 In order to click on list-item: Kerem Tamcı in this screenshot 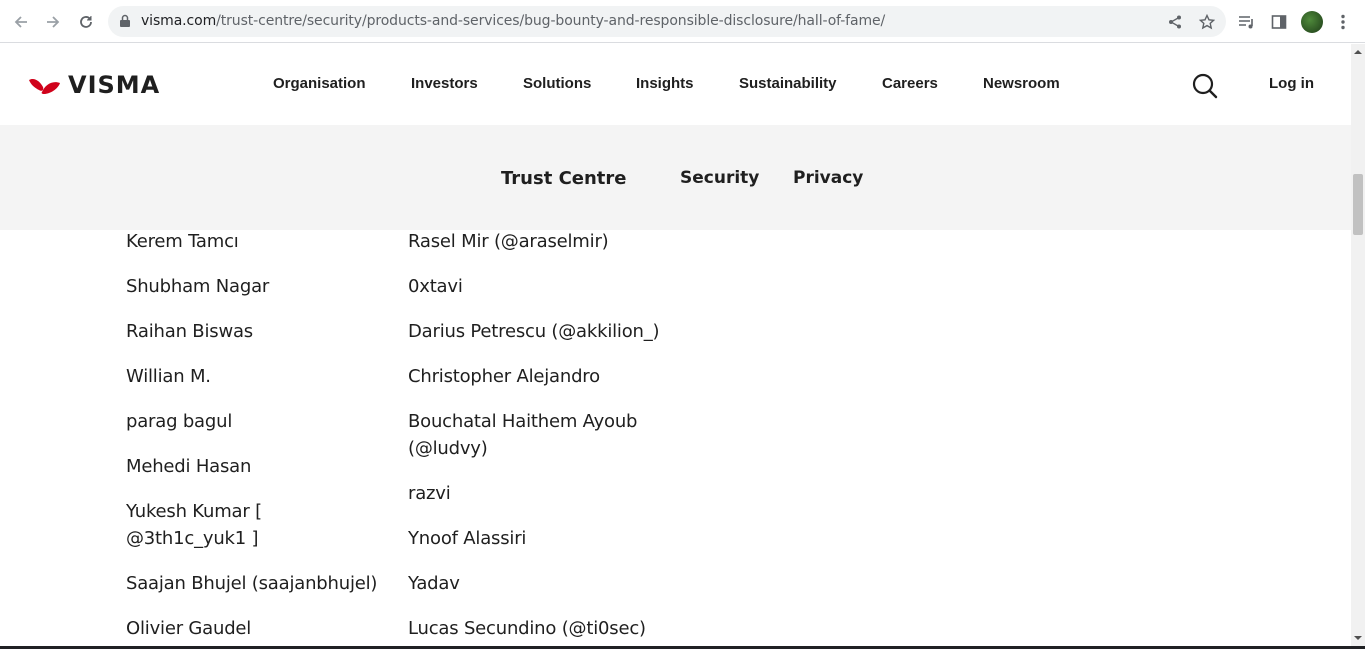, I will do `click(182, 241)`.